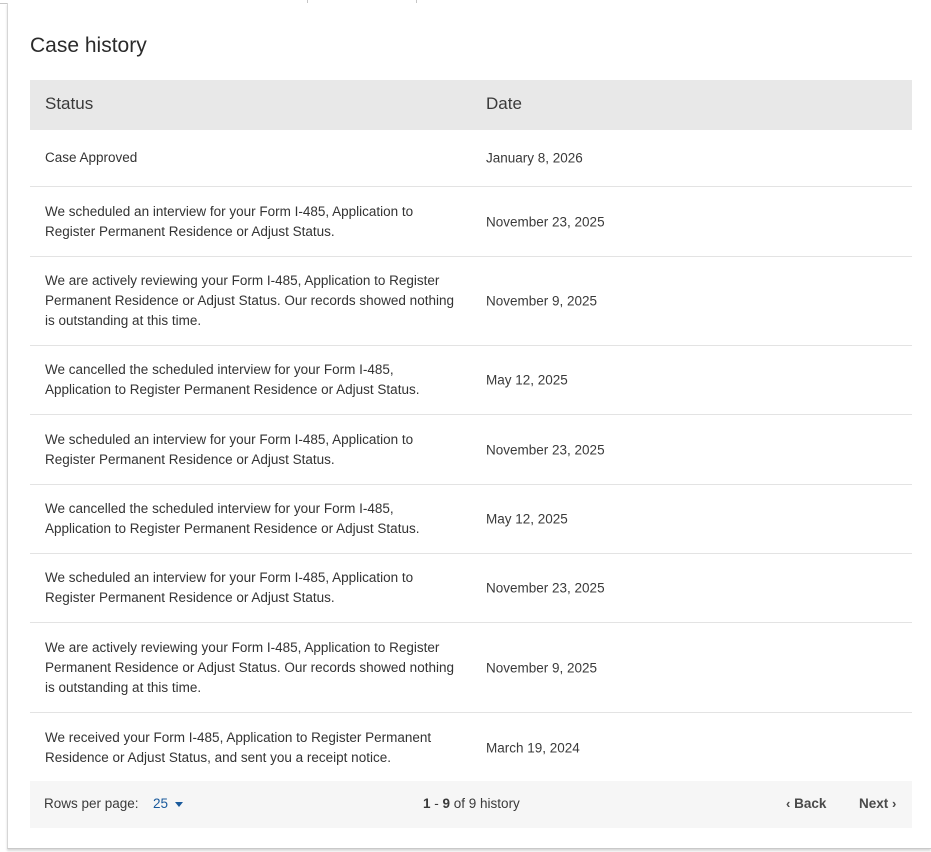  Describe the element at coordinates (533, 747) in the screenshot. I see `date-cell: March 19, 2024` at that location.